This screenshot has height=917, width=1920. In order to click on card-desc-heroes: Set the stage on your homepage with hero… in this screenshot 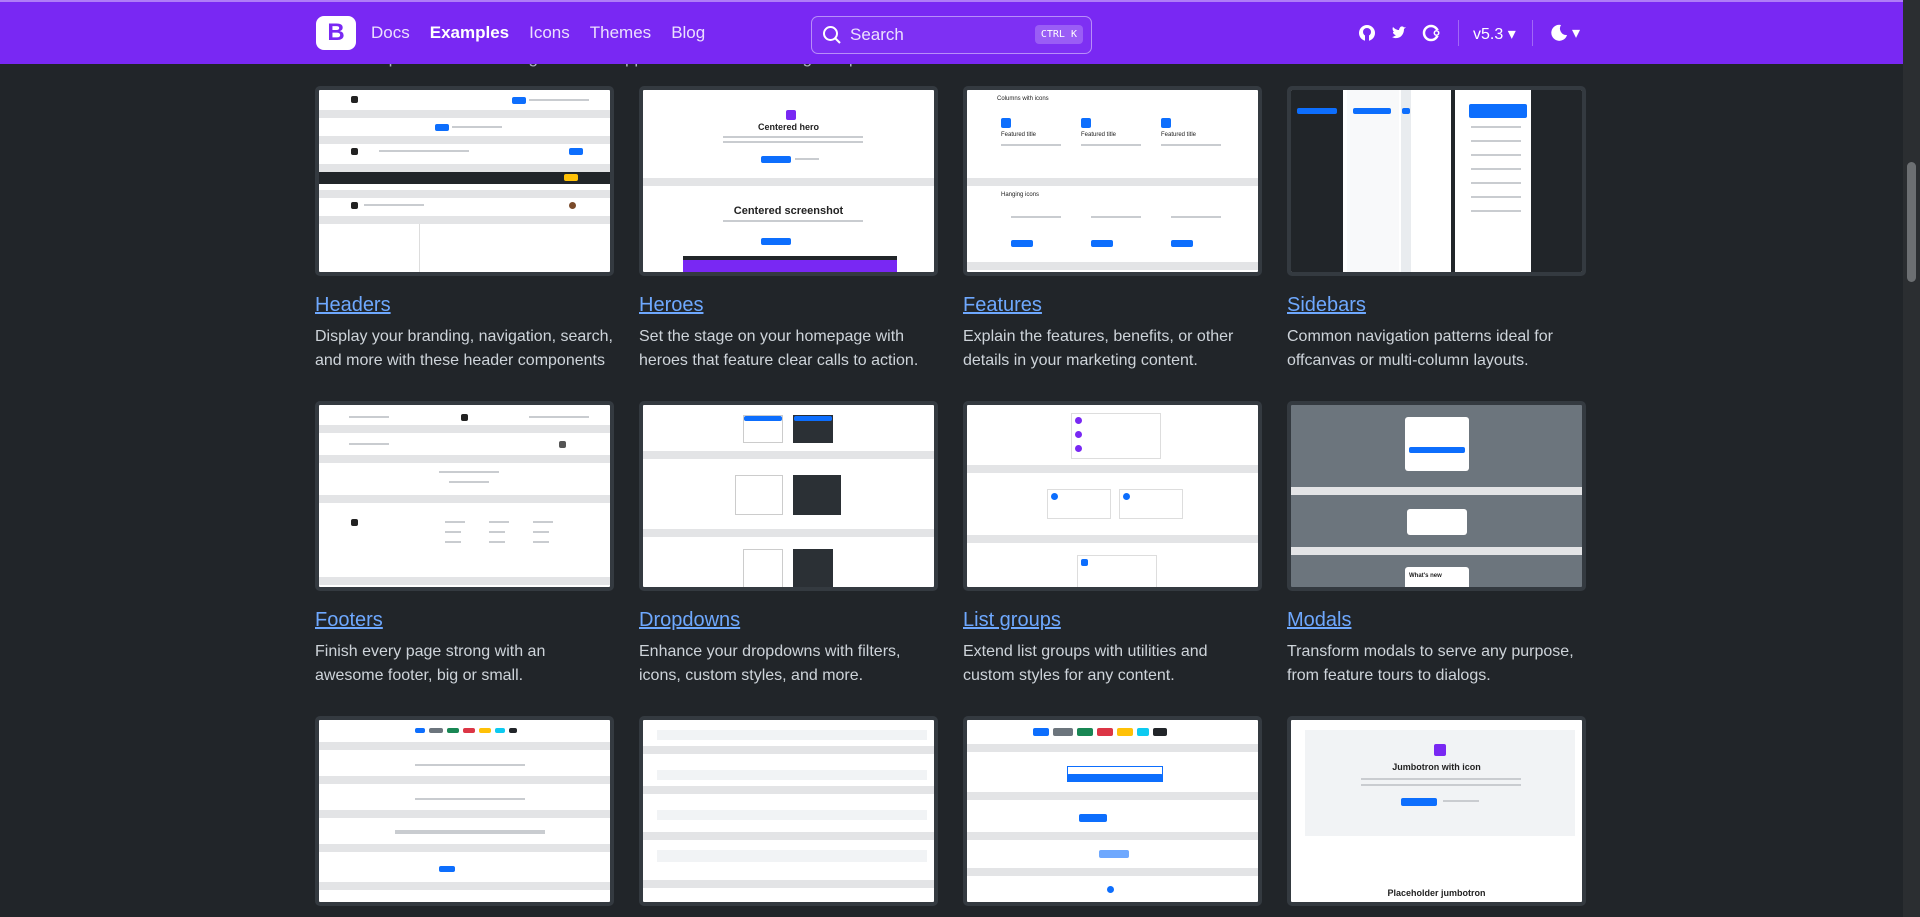, I will do `click(779, 348)`.